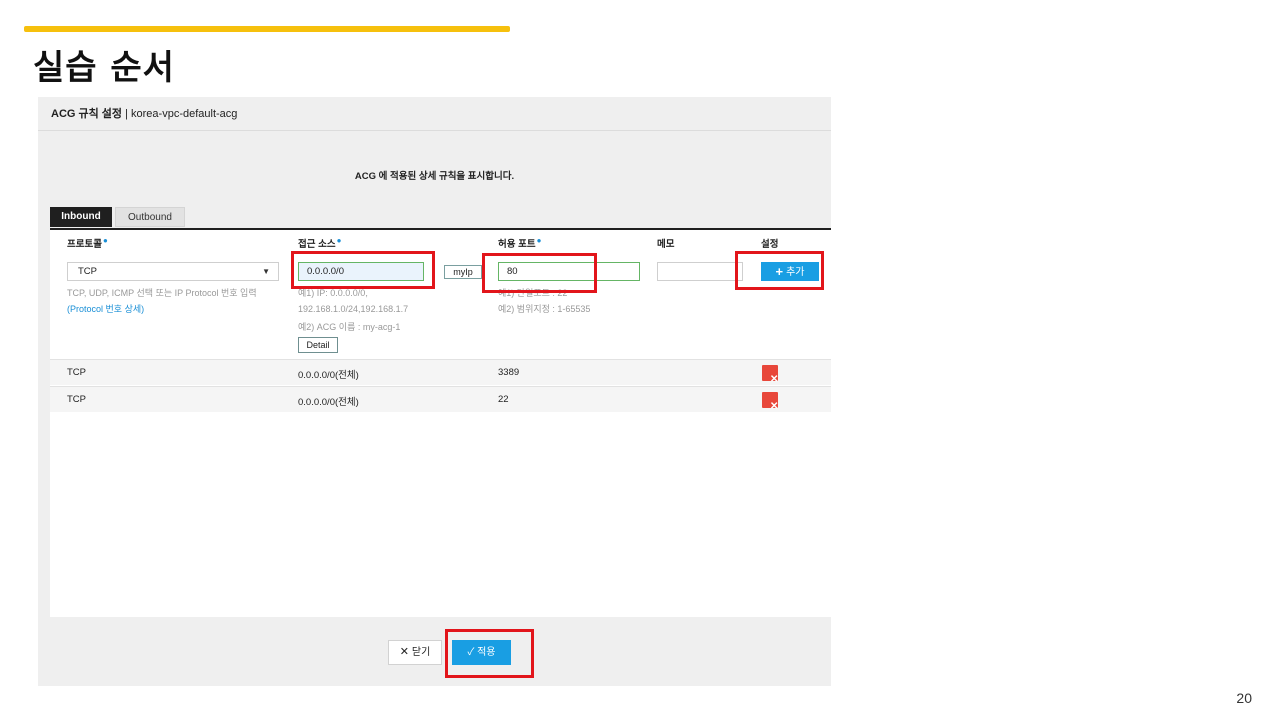 Image resolution: width=1280 pixels, height=720 pixels. What do you see at coordinates (770, 244) in the screenshot?
I see `header-setting: 설정` at bounding box center [770, 244].